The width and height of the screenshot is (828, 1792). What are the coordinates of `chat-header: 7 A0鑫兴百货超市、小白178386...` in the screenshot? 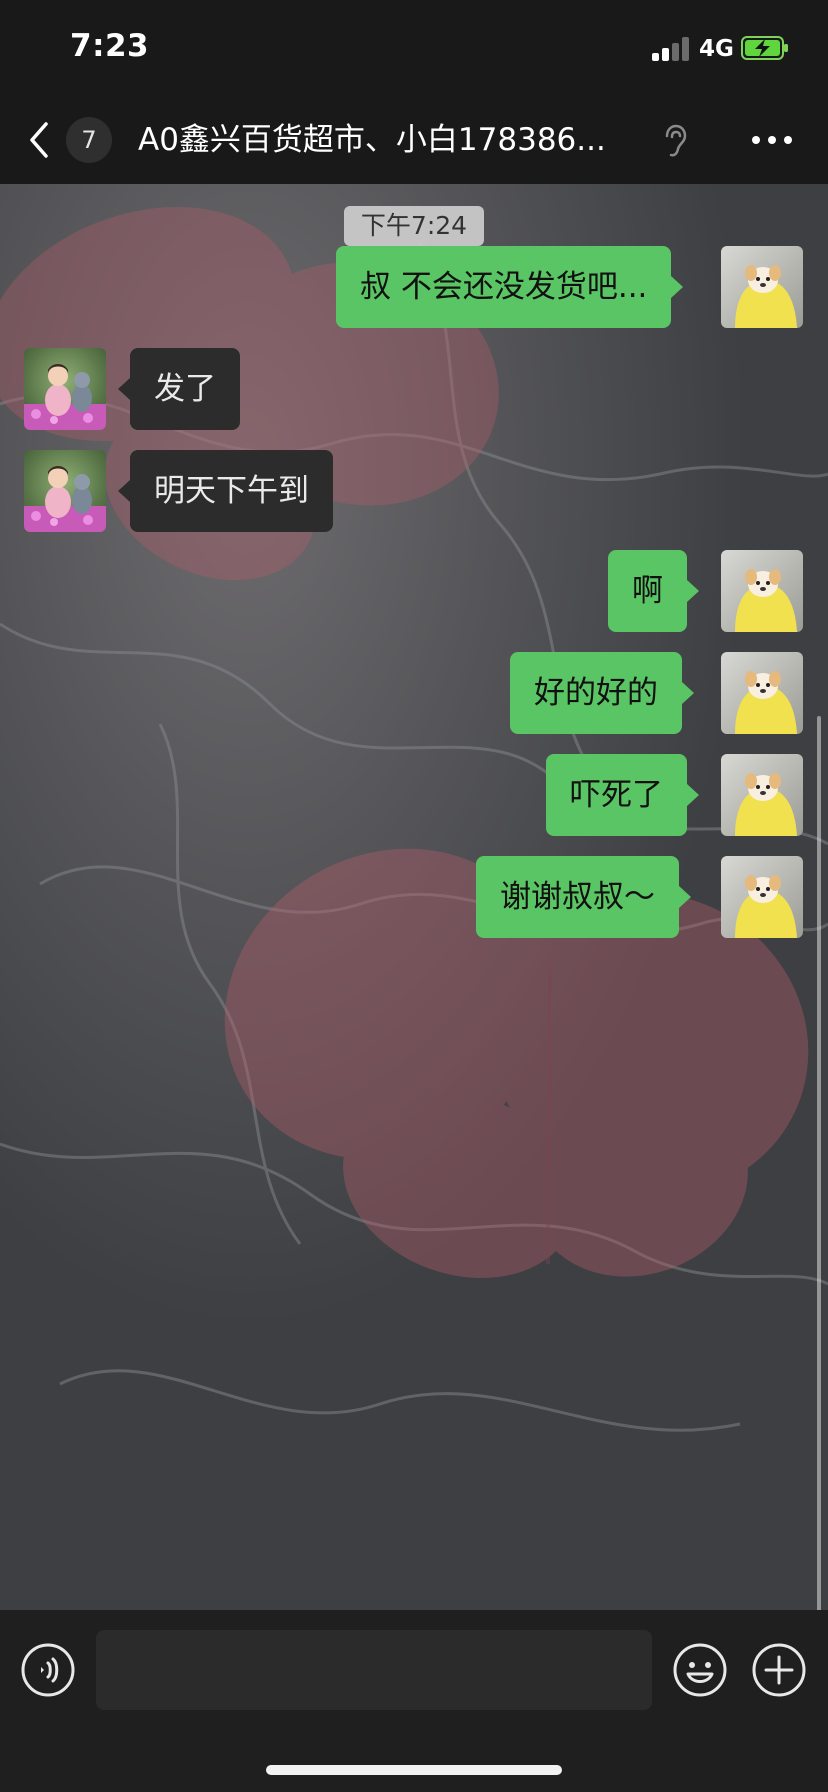 It's located at (414, 140).